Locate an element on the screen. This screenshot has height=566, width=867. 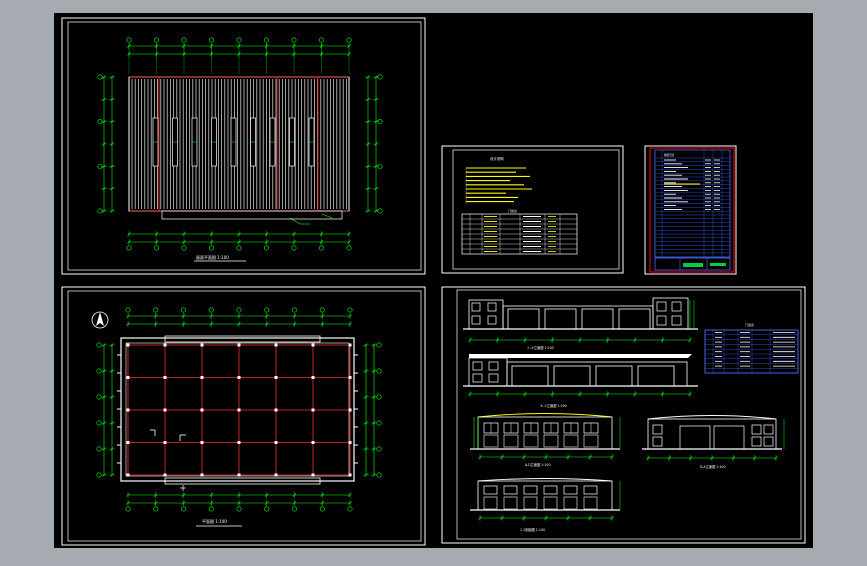
floor-plan-title: 平面图 1:100 is located at coordinates (214, 521).